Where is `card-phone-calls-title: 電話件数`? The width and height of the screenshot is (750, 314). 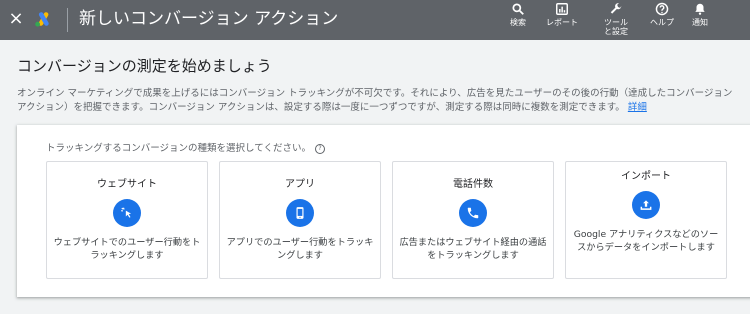 card-phone-calls-title: 電話件数 is located at coordinates (473, 184).